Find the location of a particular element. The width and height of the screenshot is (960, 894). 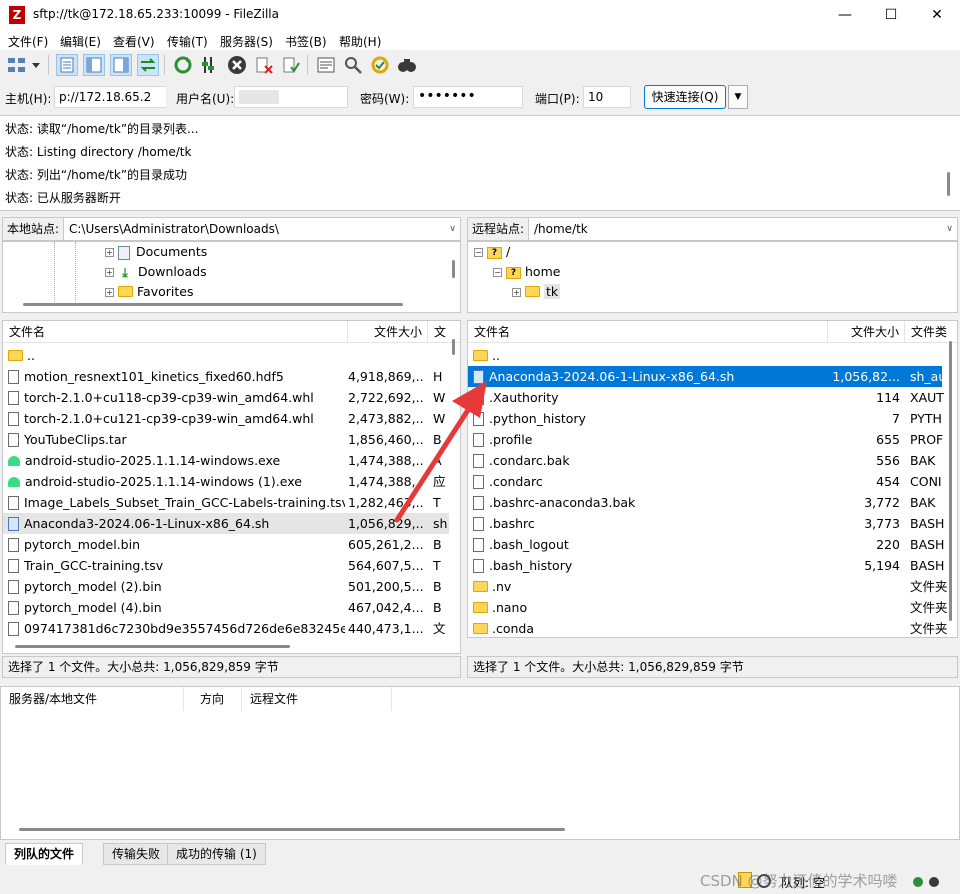

password-field: ••••••• is located at coordinates (468, 97).